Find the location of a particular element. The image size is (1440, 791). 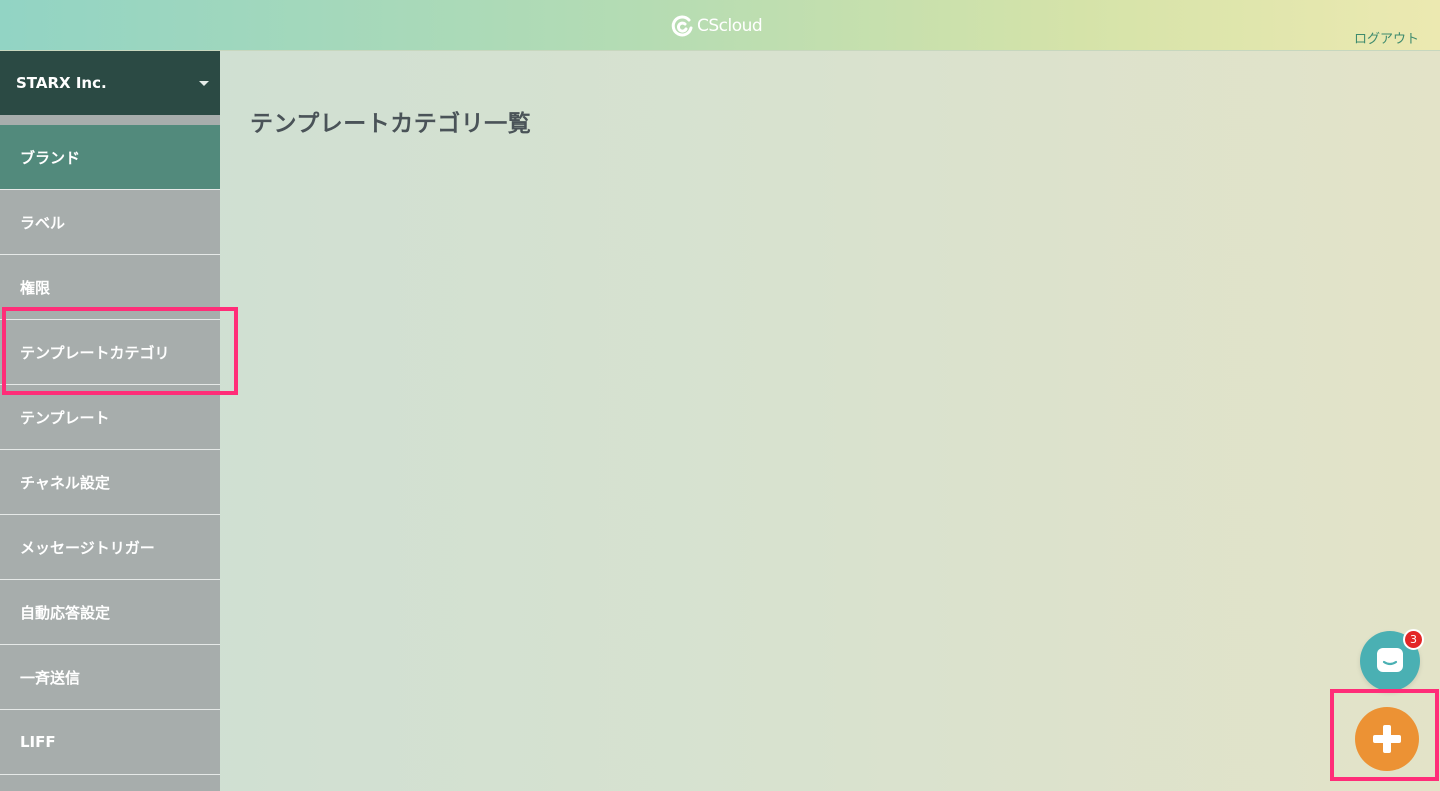

cscloud-logo-icon is located at coordinates (682, 26).